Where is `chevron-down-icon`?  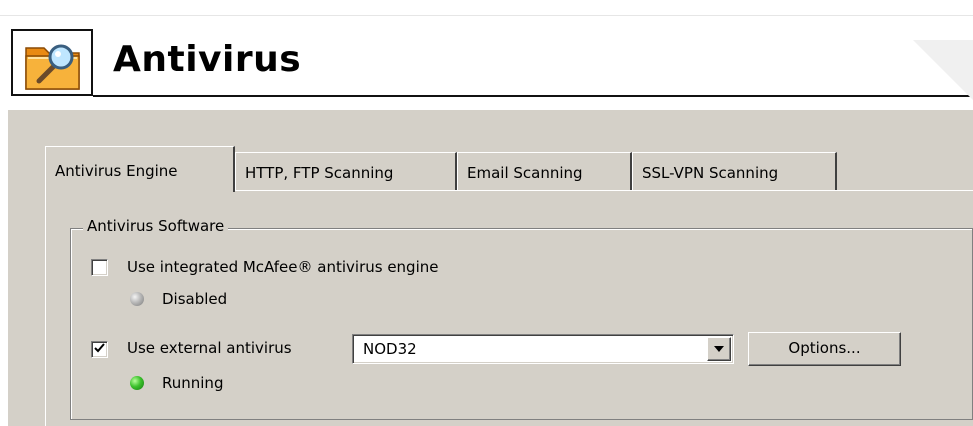
chevron-down-icon is located at coordinates (719, 349).